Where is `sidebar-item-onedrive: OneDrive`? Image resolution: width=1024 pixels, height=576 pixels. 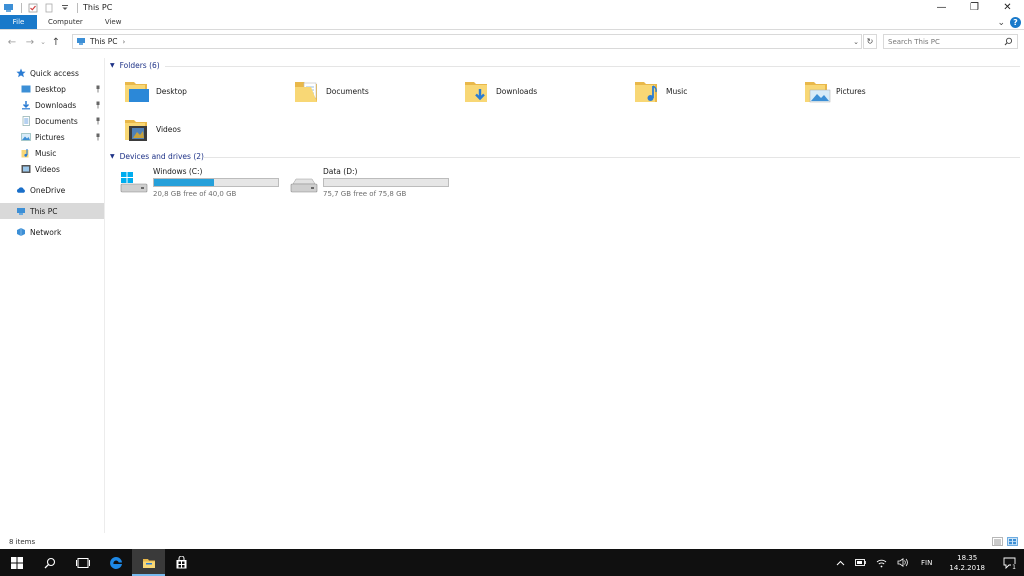
sidebar-item-onedrive: OneDrive is located at coordinates (40, 190).